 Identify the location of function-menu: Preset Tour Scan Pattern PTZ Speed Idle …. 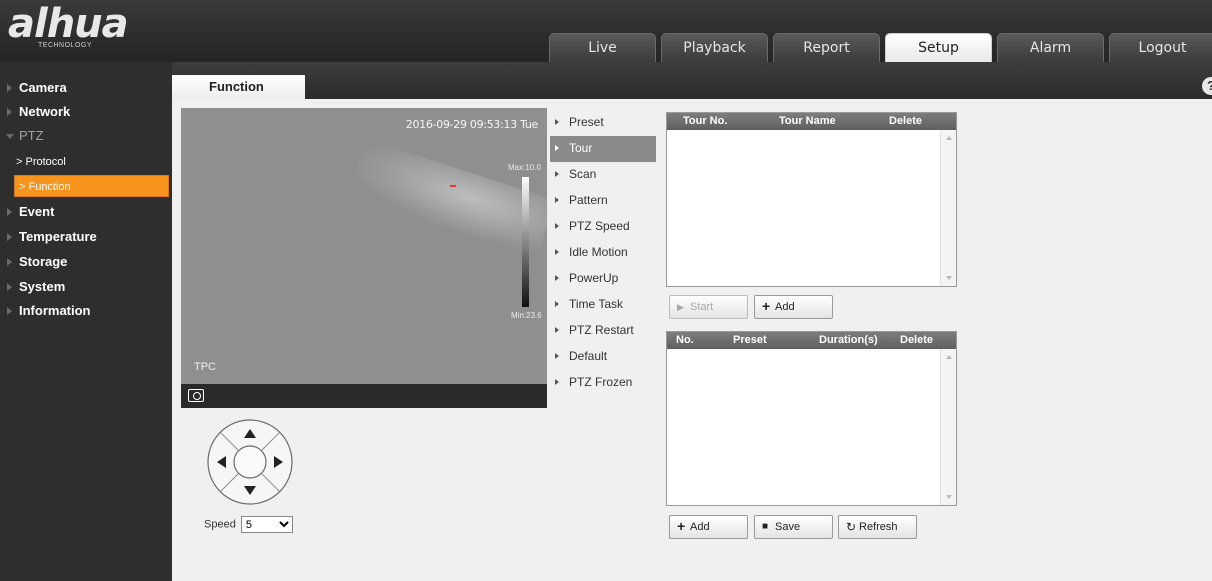
(603, 253).